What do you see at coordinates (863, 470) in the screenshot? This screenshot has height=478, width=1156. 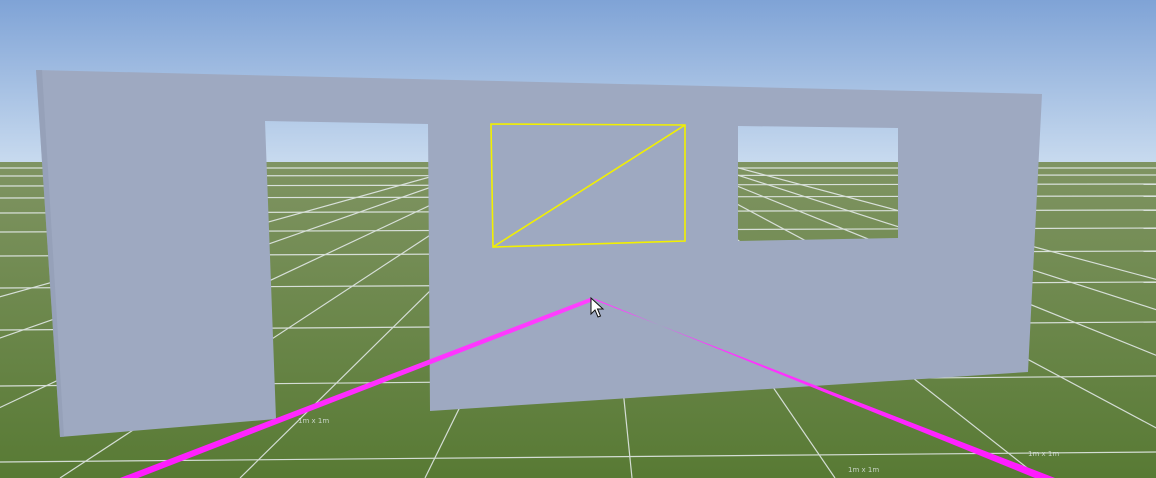 I see `grid-label-2: 1m x 1m` at bounding box center [863, 470].